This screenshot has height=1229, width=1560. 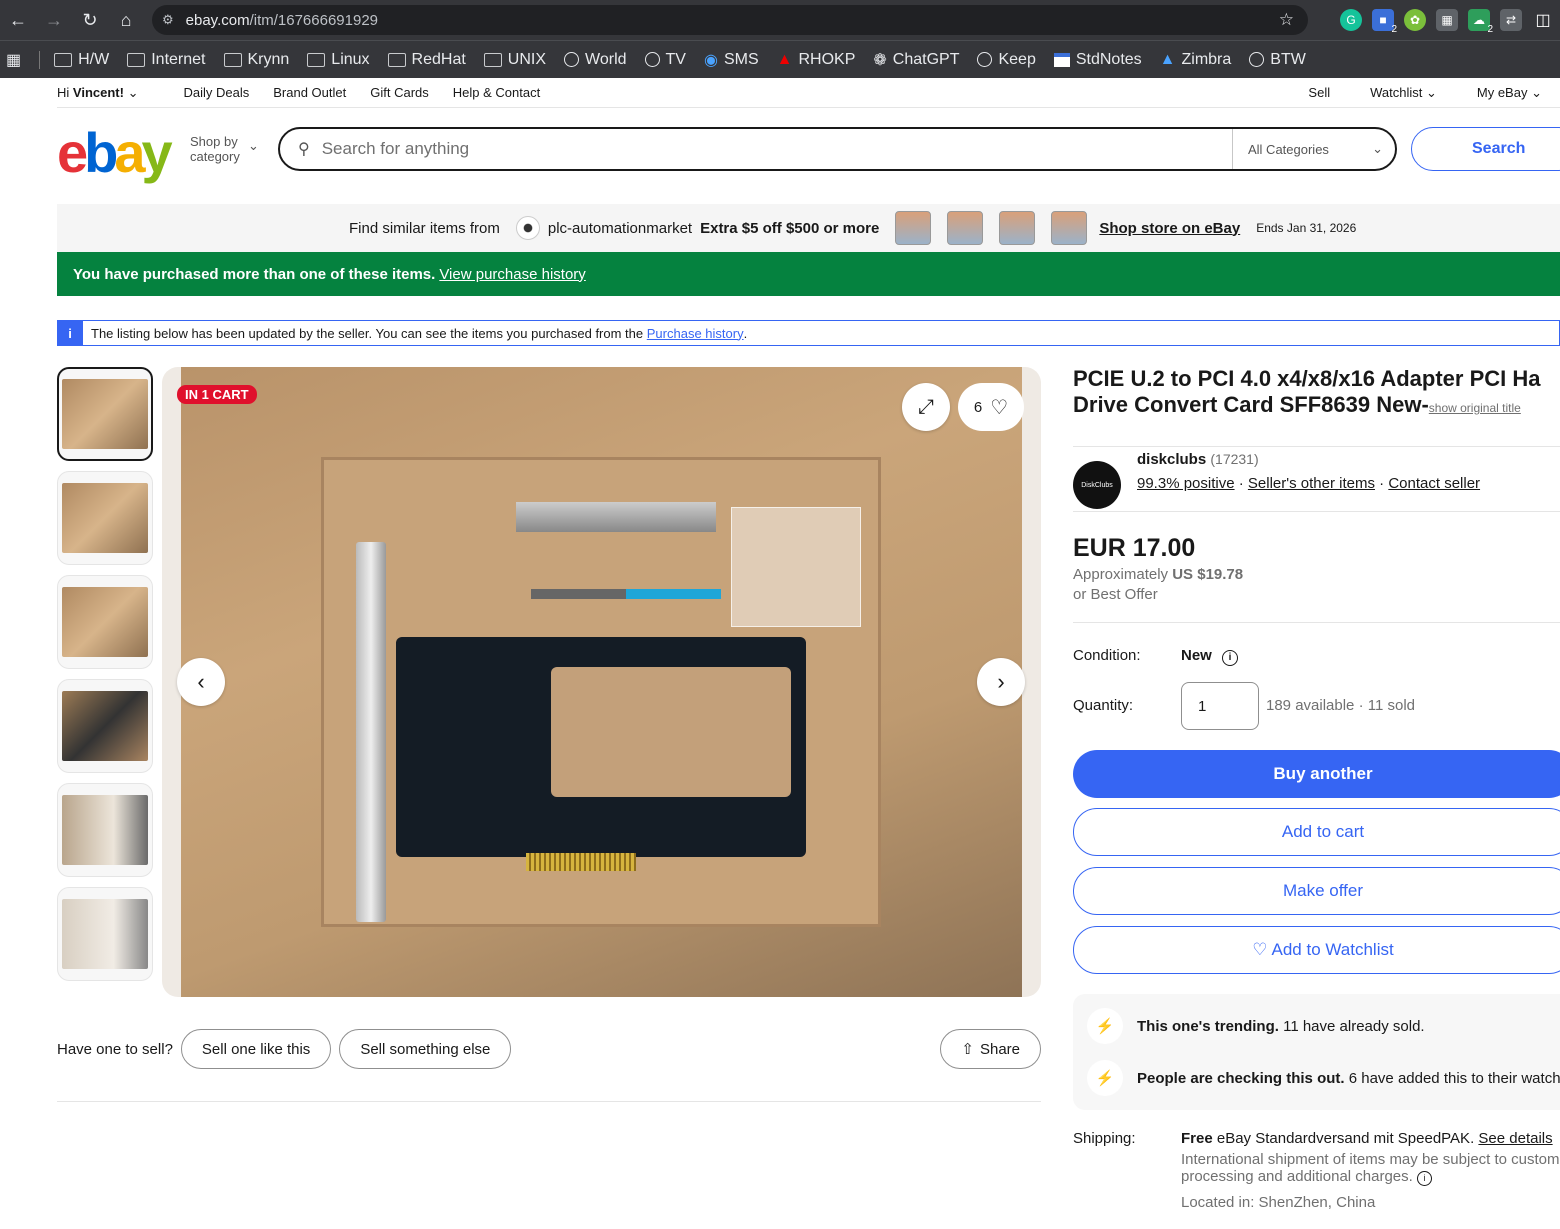 What do you see at coordinates (1186, 483) in the screenshot?
I see `feedback-link: 99.3% positive` at bounding box center [1186, 483].